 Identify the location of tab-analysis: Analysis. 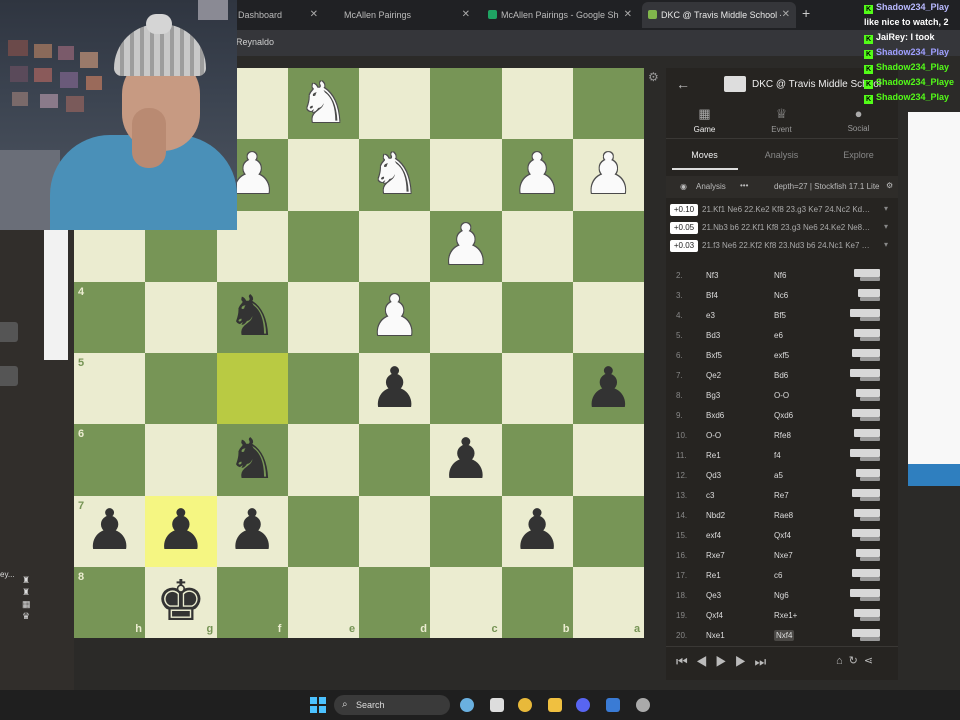
(781, 155).